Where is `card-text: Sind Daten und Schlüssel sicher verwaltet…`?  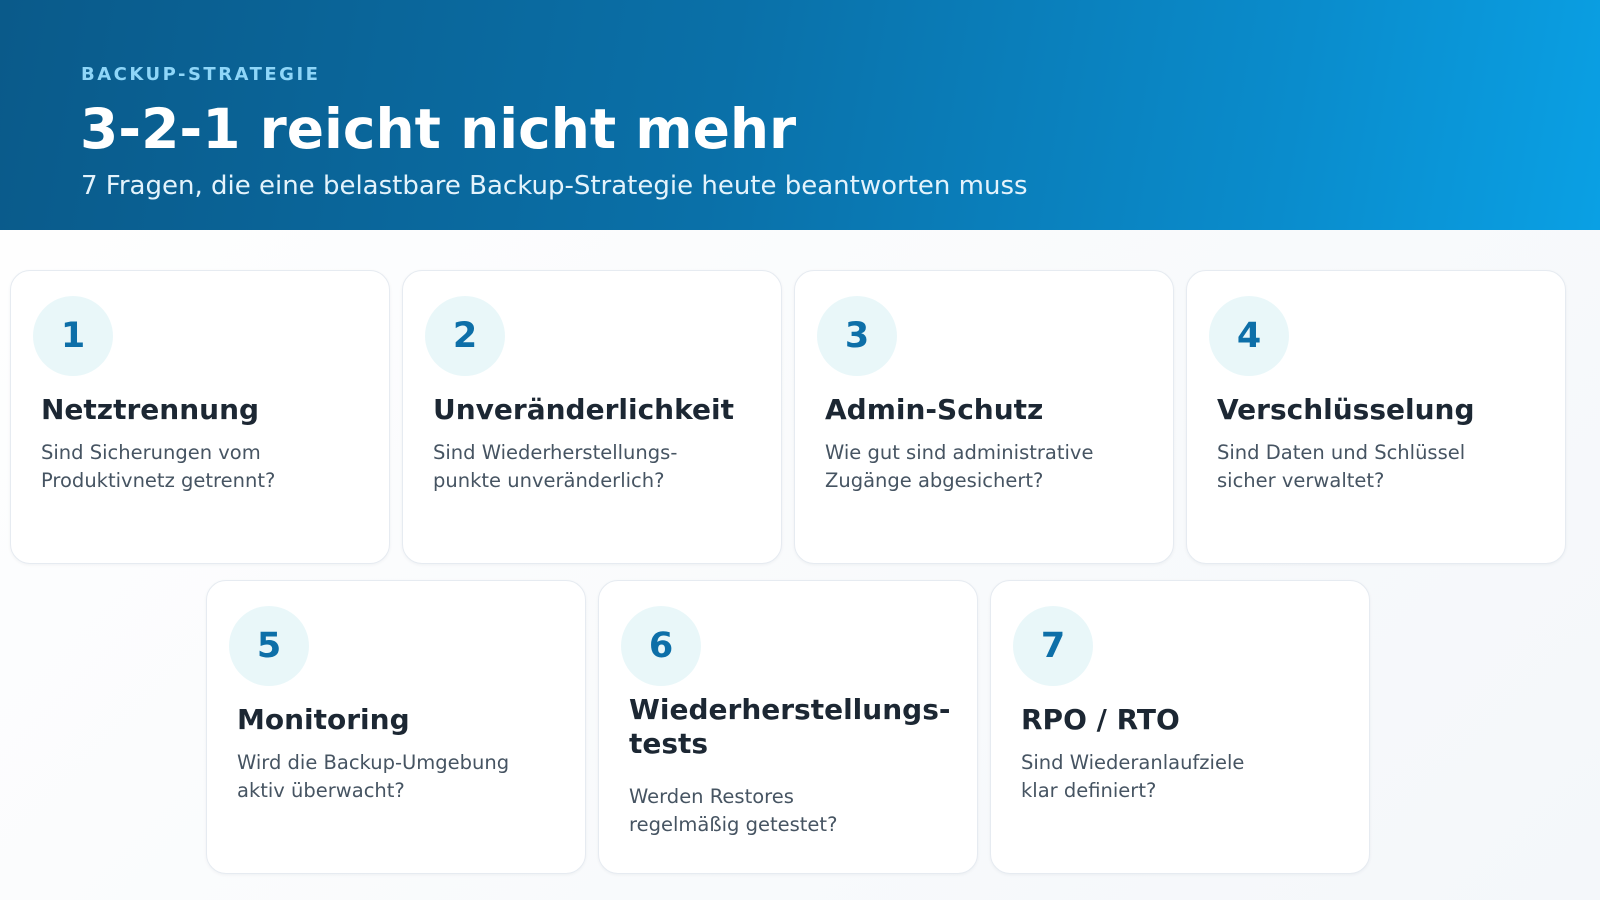
card-text: Sind Daten und Schlüssel sicher verwaltet… is located at coordinates (1341, 466).